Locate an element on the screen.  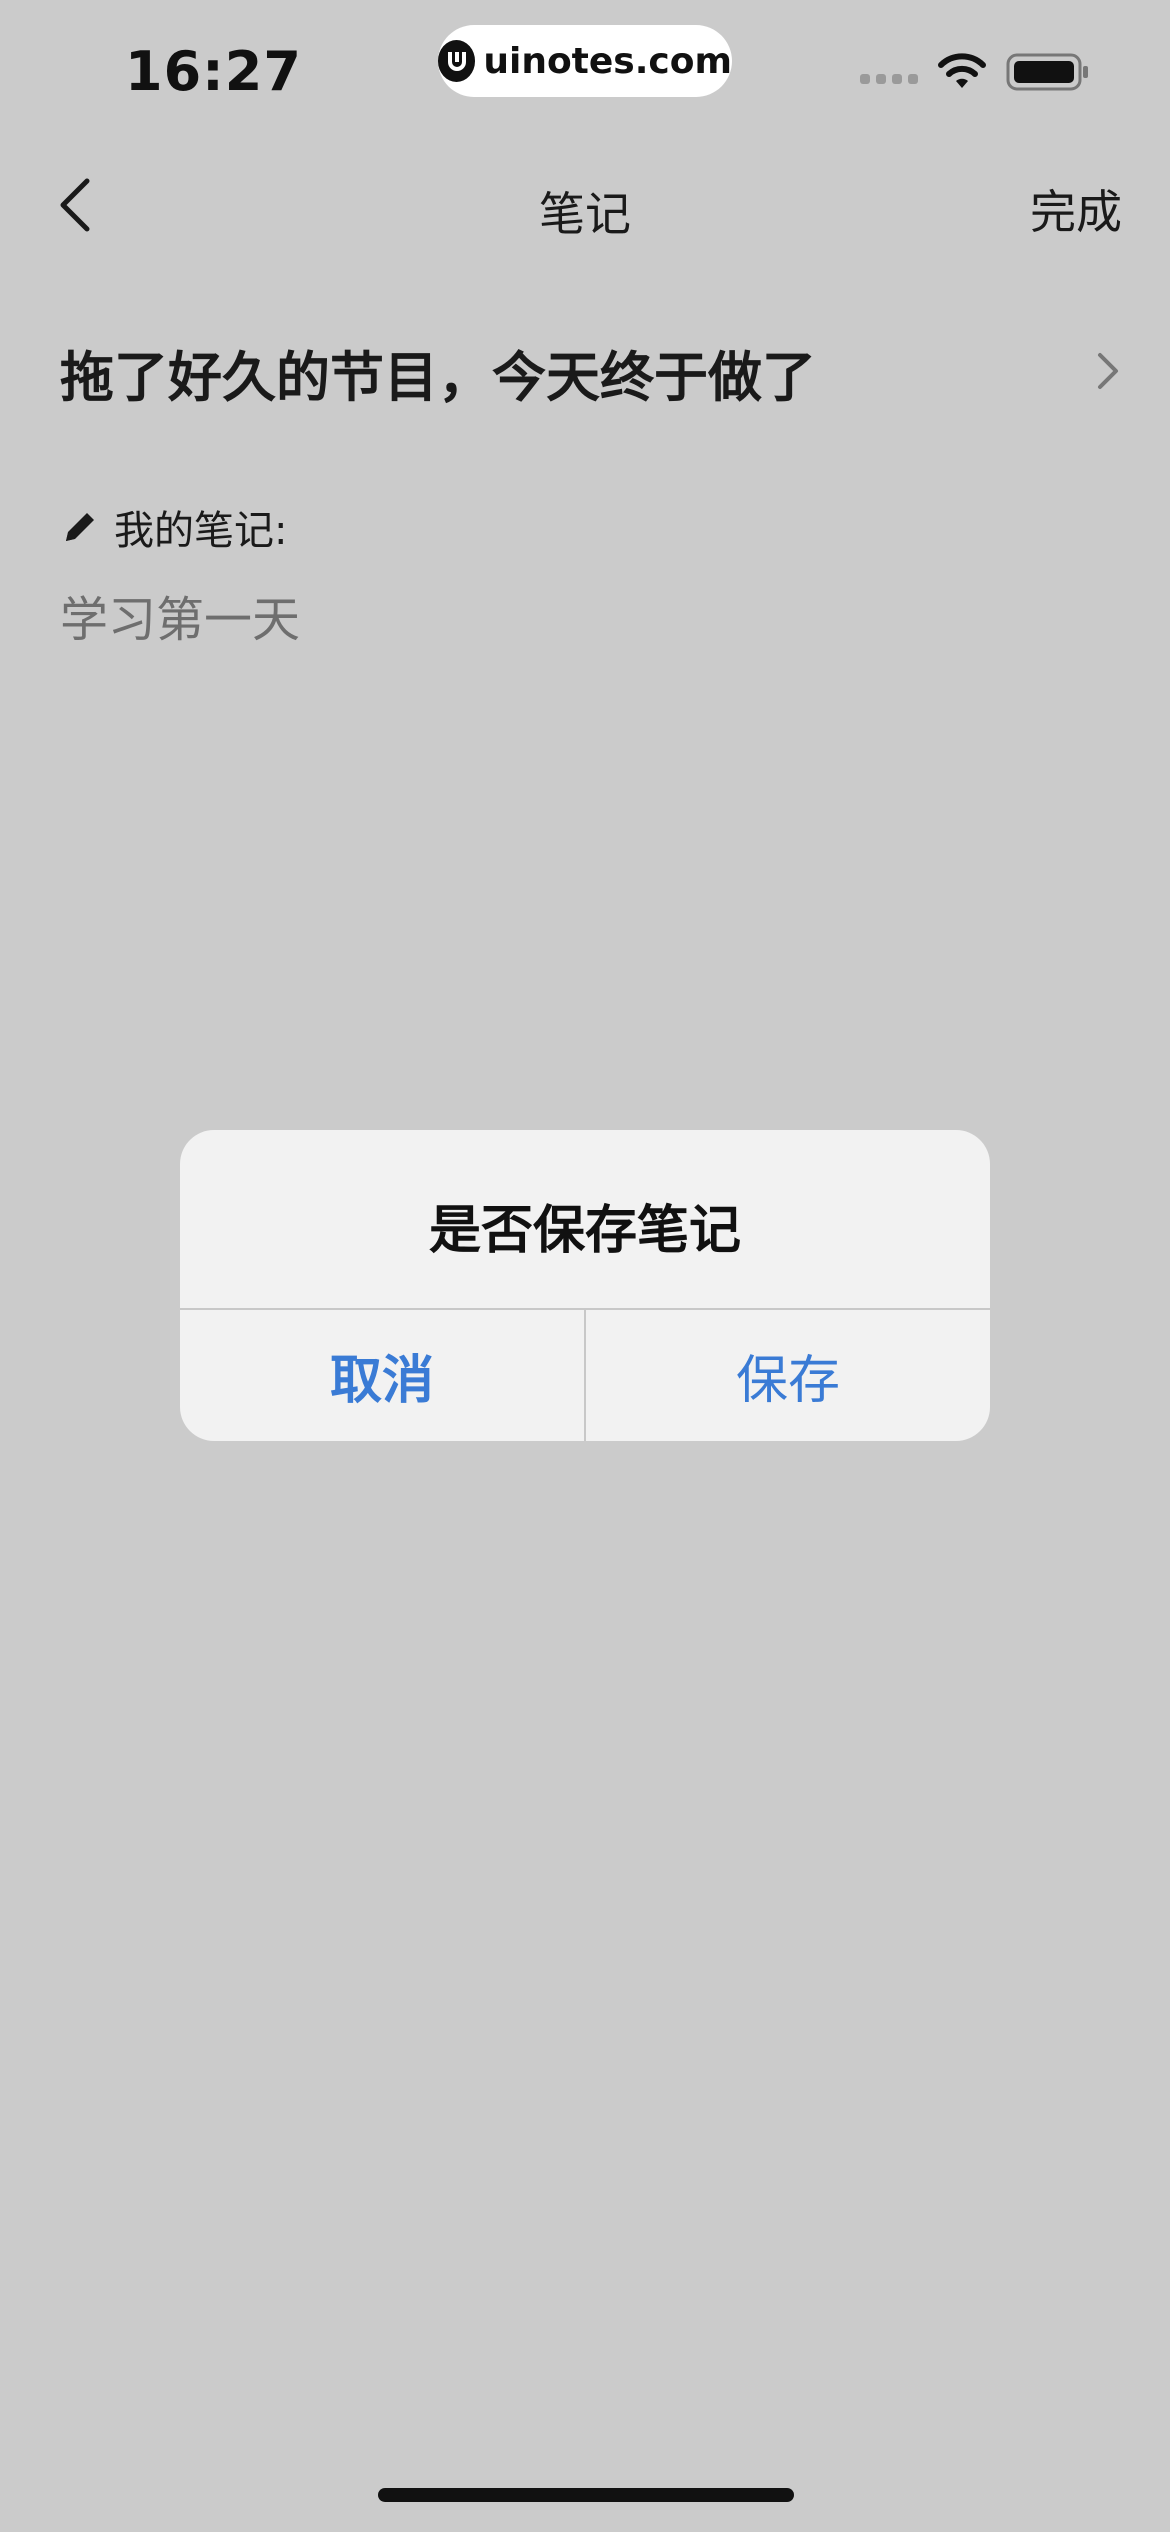
chevron-right-icon is located at coordinates (1108, 371).